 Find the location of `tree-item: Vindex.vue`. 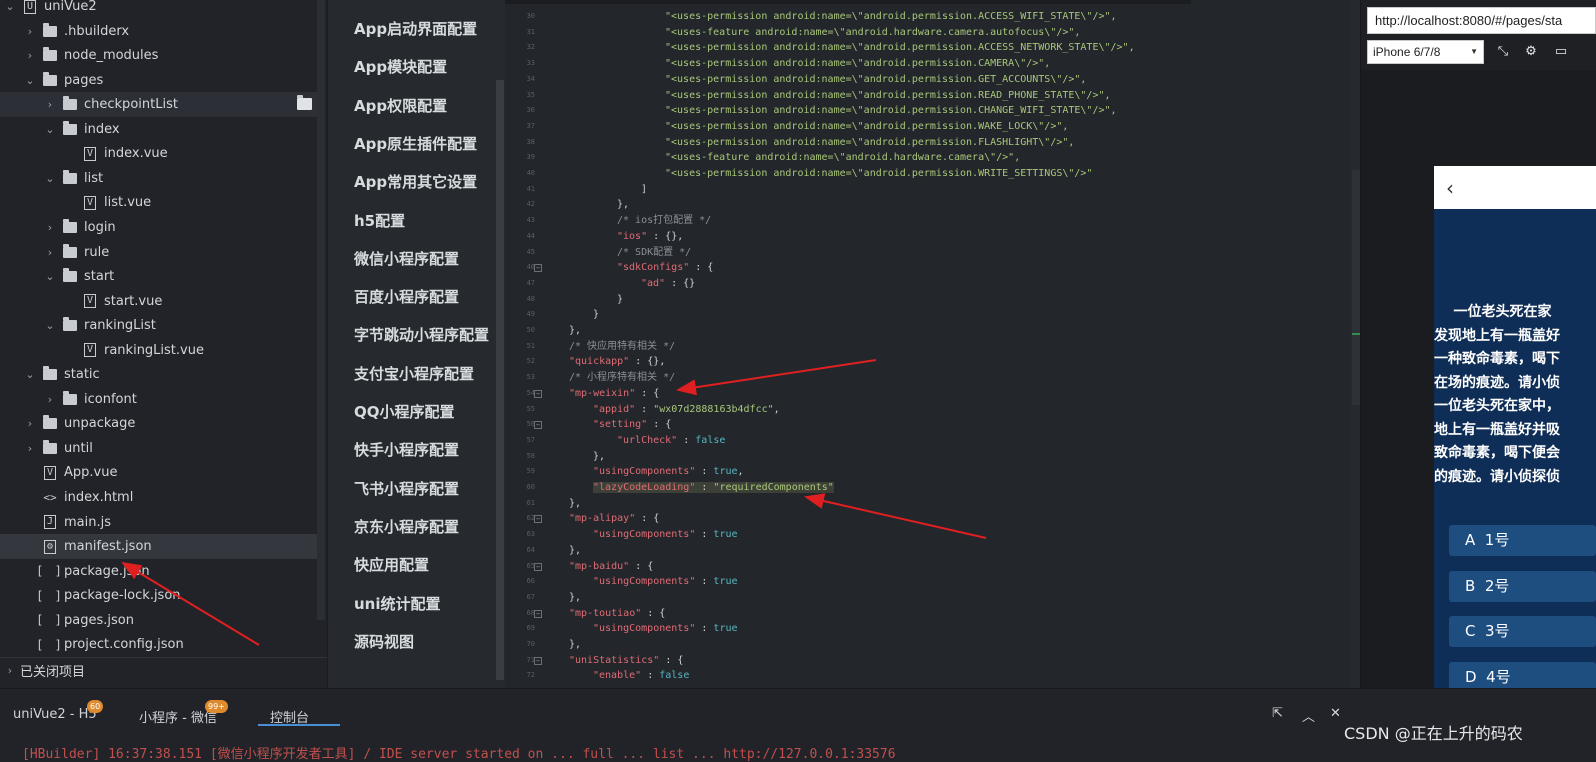

tree-item: Vindex.vue is located at coordinates (158, 153).